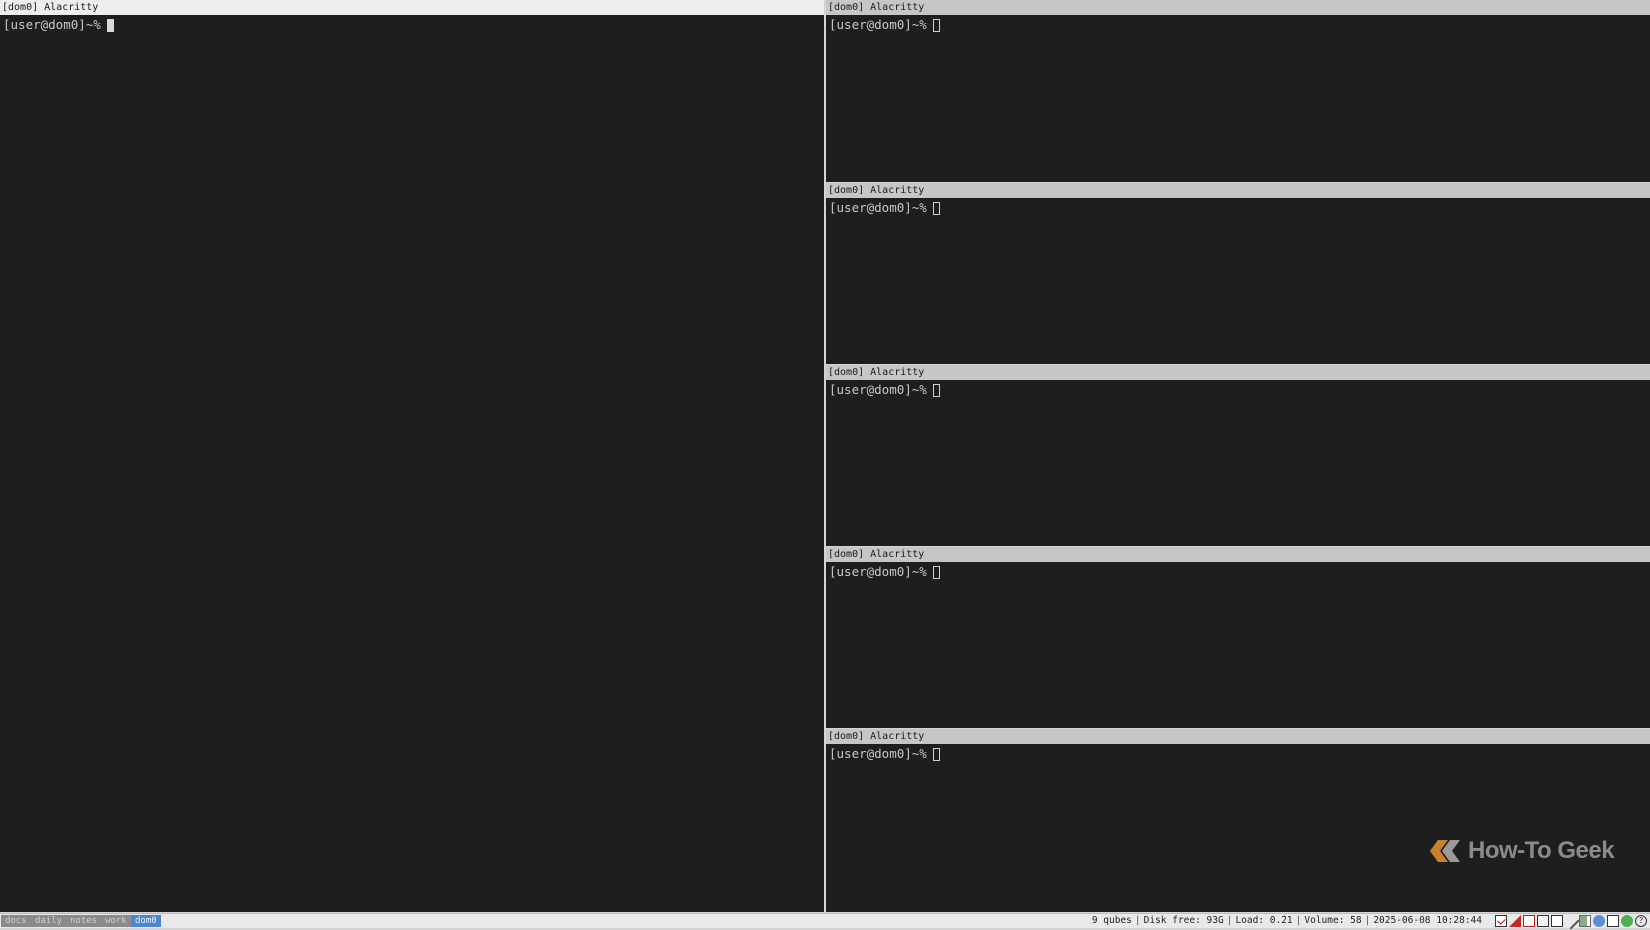 Image resolution: width=1650 pixels, height=930 pixels. What do you see at coordinates (146, 921) in the screenshot?
I see `workspace-dom0: dom0` at bounding box center [146, 921].